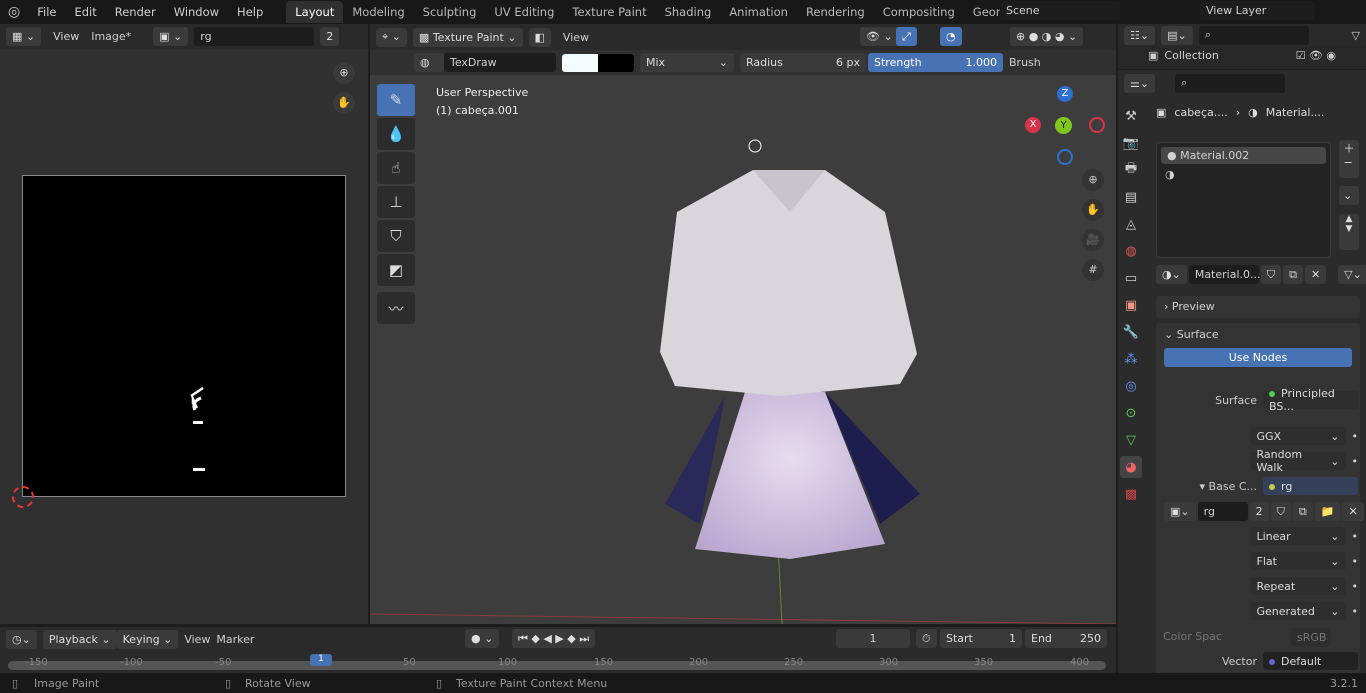 This screenshot has height=693, width=1366. What do you see at coordinates (1298, 436) in the screenshot?
I see `distribution-select: GGX ⌄` at bounding box center [1298, 436].